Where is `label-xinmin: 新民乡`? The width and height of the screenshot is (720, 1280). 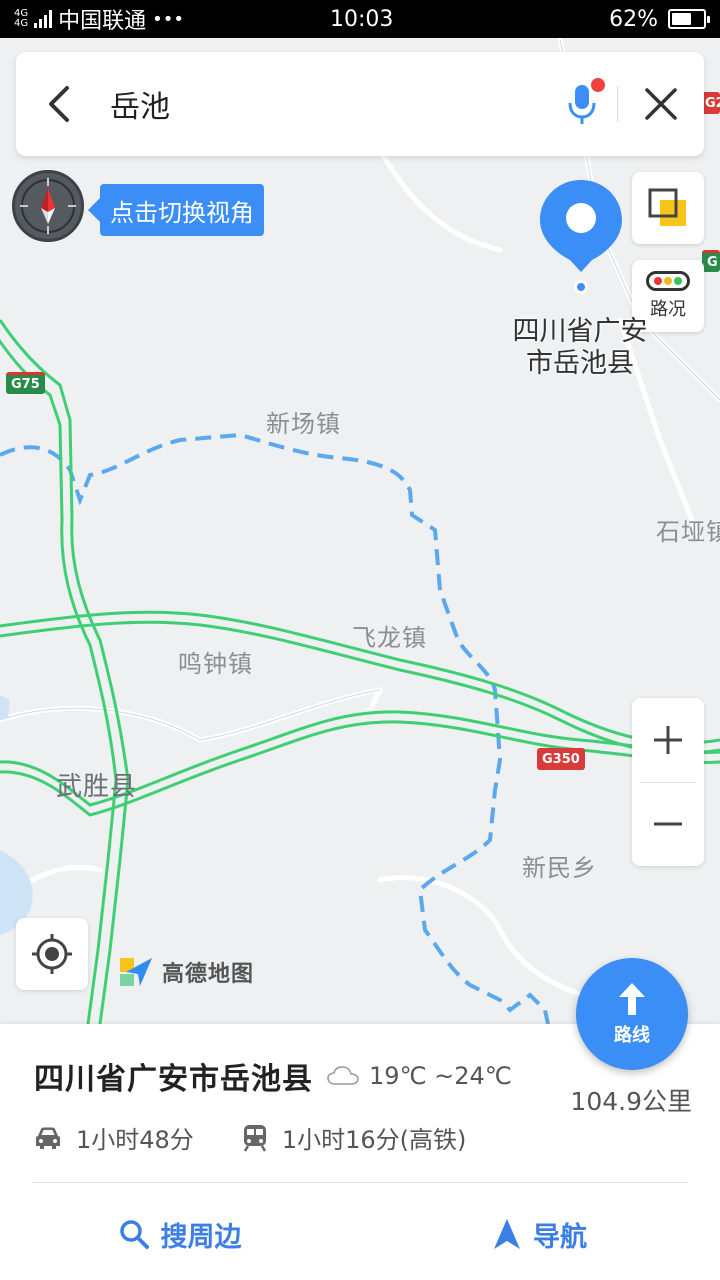
label-xinmin: 新民乡 is located at coordinates (559, 868).